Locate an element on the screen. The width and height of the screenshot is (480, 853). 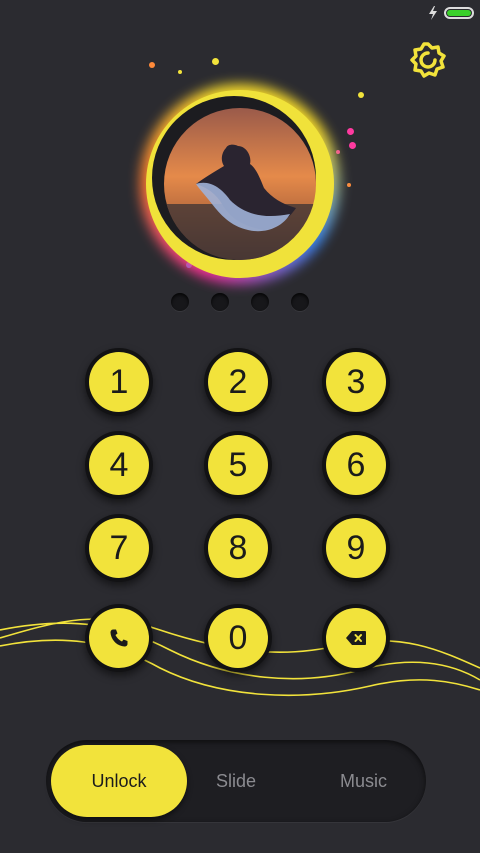
keypad-key-0: 0 is located at coordinates (238, 638).